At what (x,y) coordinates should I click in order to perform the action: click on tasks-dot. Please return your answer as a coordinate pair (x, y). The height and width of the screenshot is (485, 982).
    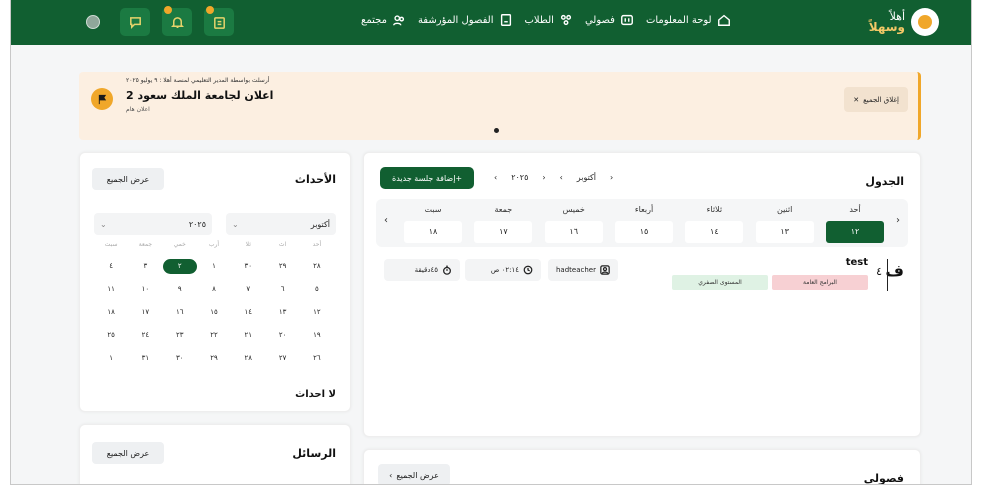
    Looking at the image, I should click on (210, 10).